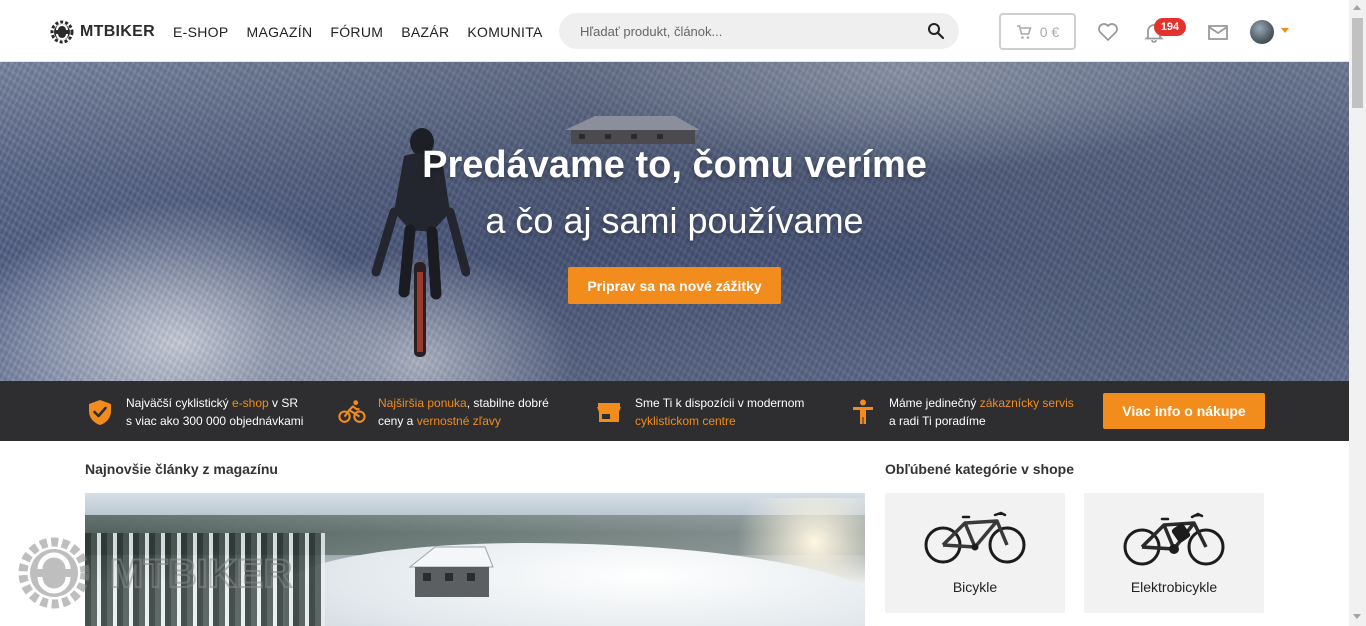 The width and height of the screenshot is (1366, 626). I want to click on ebike-icon, so click(1174, 539).